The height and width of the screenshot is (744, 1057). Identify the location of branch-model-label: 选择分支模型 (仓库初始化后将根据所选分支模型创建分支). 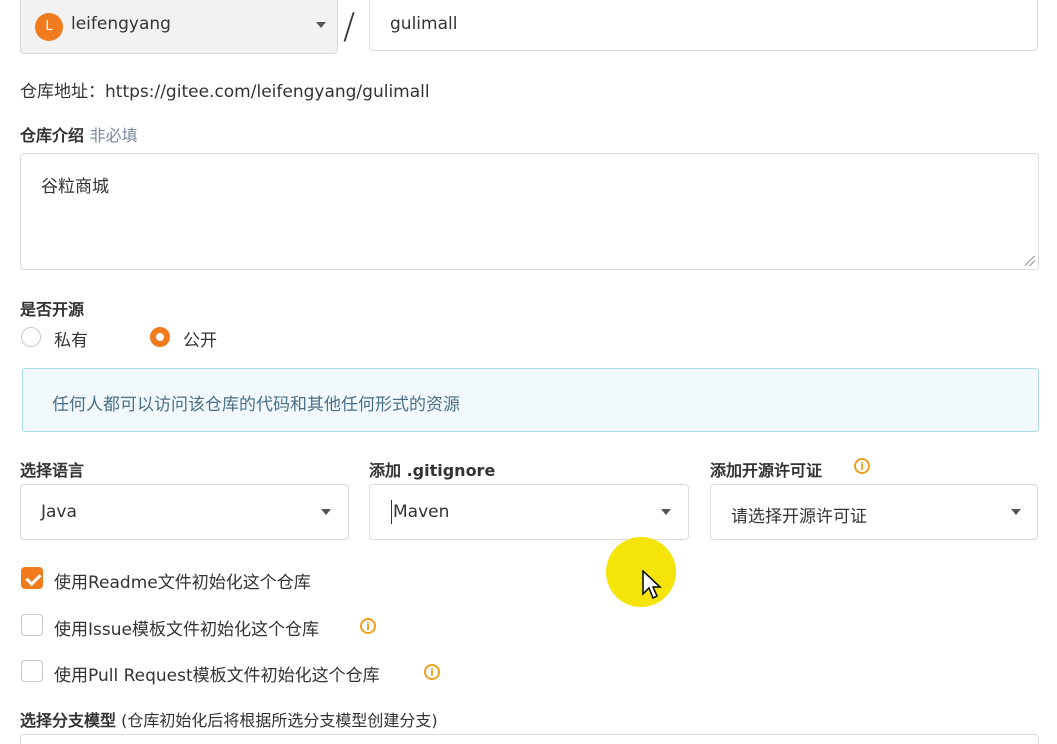
(229, 719).